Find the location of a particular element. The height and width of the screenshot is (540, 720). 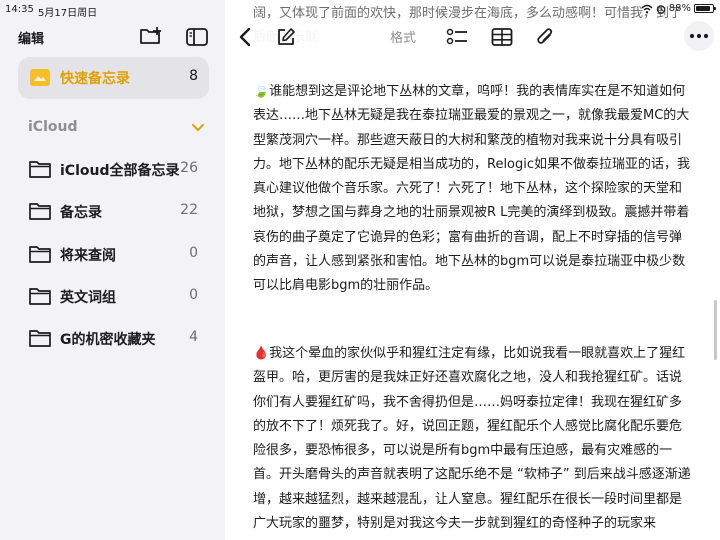

sidebar-item-quick-notes: 快速备忘录 8 is located at coordinates (113, 78).